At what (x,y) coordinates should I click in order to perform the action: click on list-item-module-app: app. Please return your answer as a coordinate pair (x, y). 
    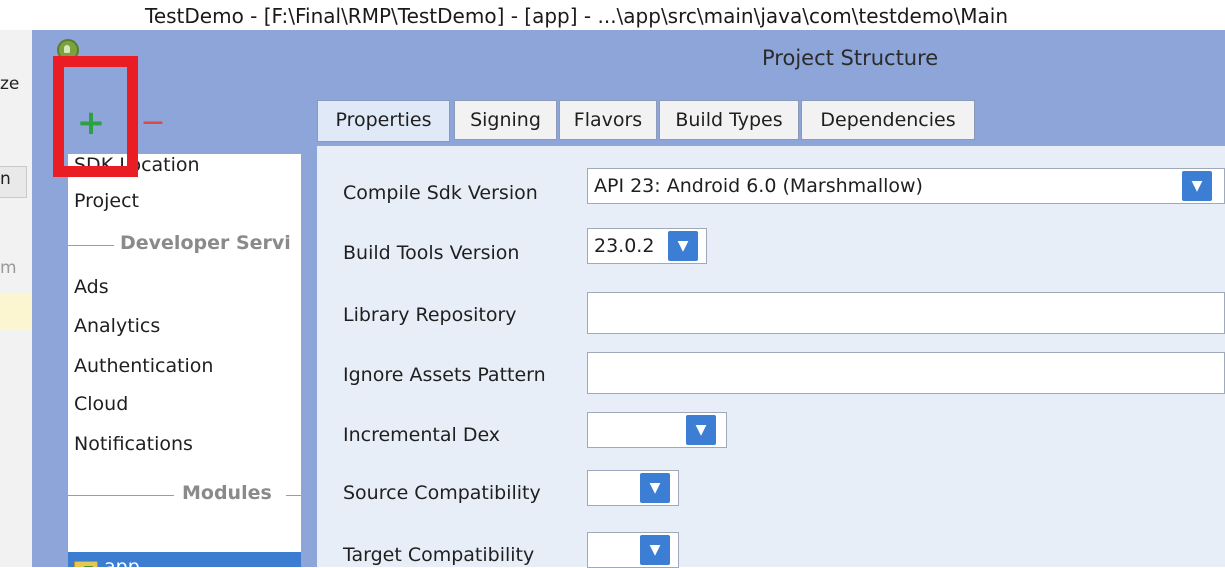
    Looking at the image, I should click on (184, 559).